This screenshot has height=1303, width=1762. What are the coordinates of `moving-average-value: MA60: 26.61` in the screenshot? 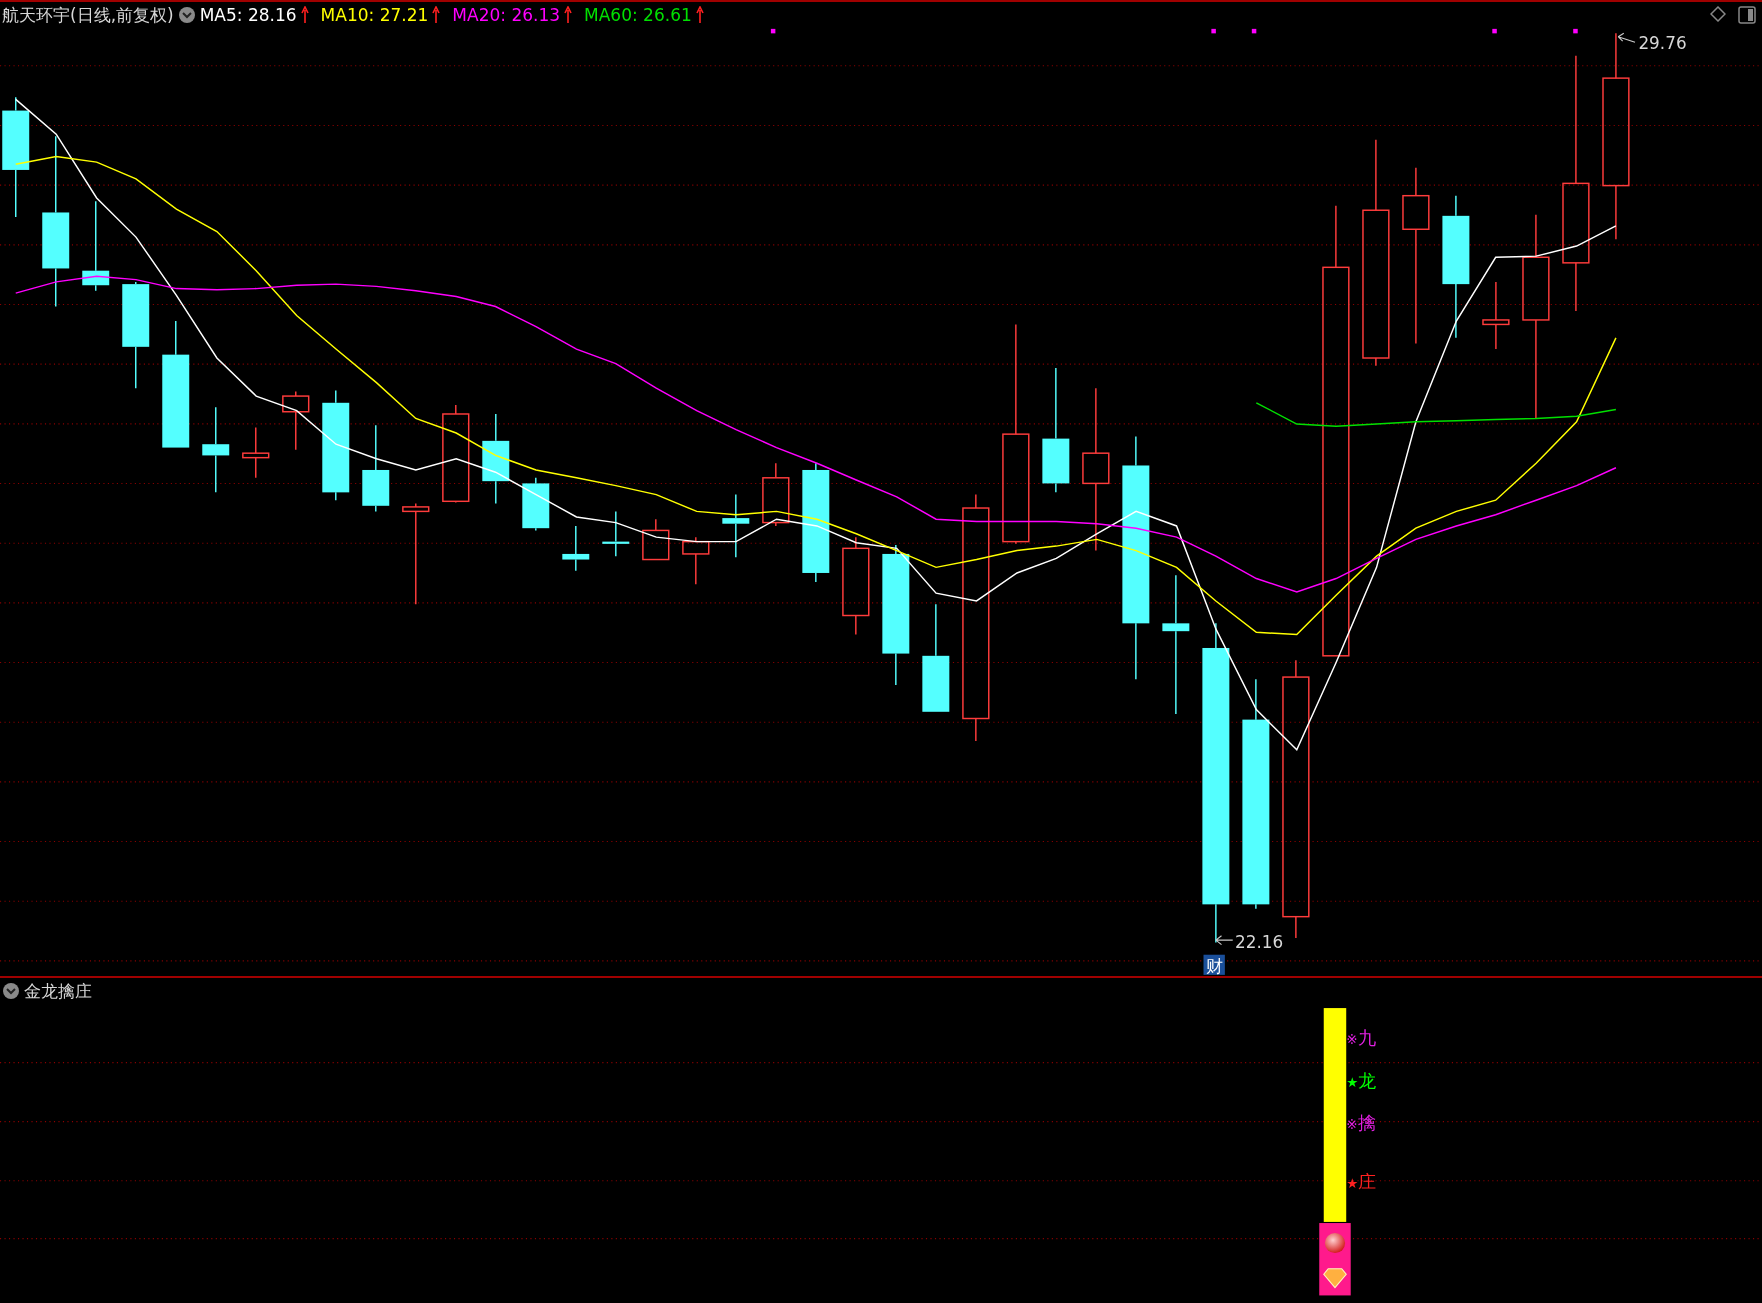 It's located at (638, 15).